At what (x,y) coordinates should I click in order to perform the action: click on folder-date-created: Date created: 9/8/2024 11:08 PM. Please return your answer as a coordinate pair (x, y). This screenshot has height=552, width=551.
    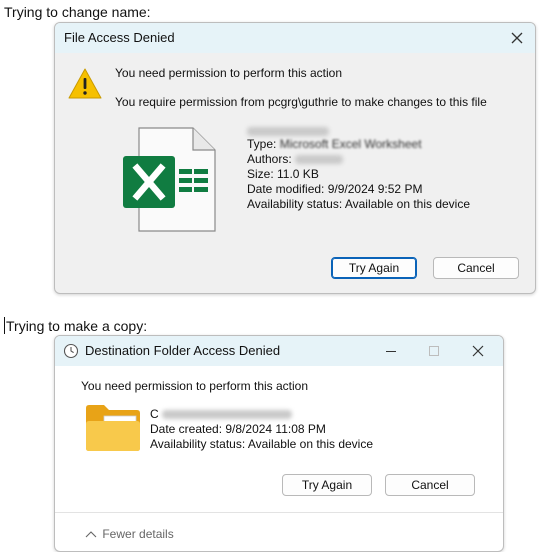
    Looking at the image, I should click on (238, 429).